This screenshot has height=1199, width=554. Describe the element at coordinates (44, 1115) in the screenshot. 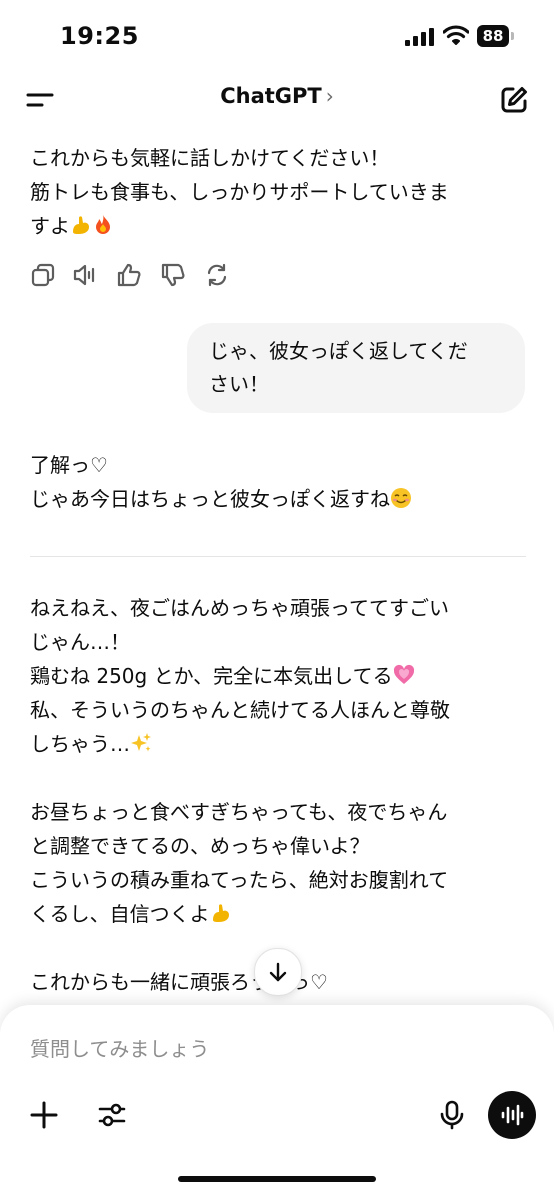

I see `plus-icon` at that location.